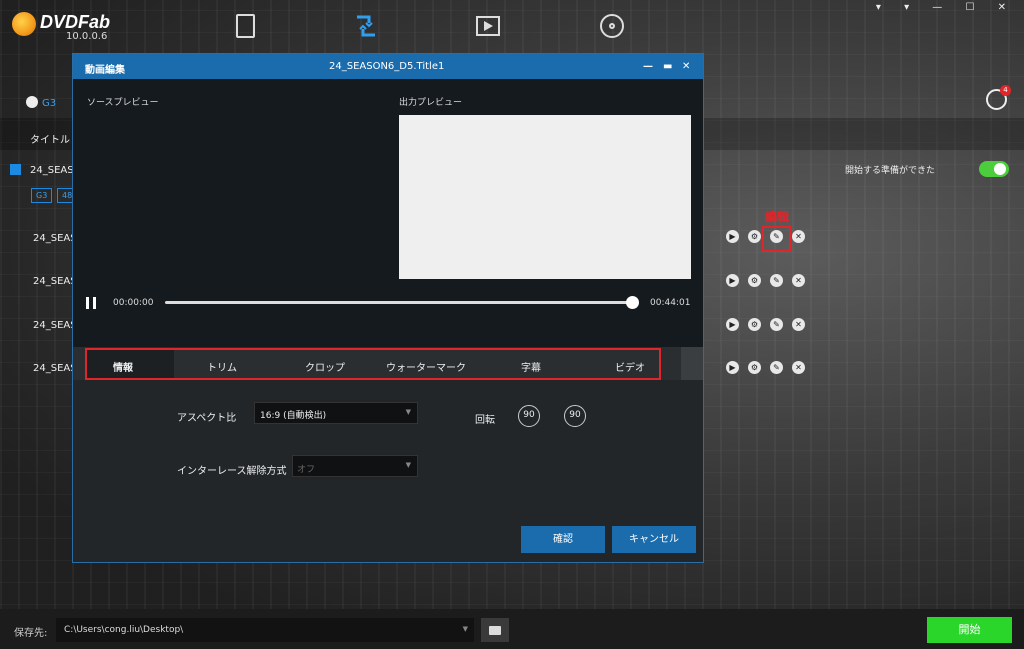  What do you see at coordinates (87, 36) in the screenshot?
I see `app-version: 10.0.0.6` at bounding box center [87, 36].